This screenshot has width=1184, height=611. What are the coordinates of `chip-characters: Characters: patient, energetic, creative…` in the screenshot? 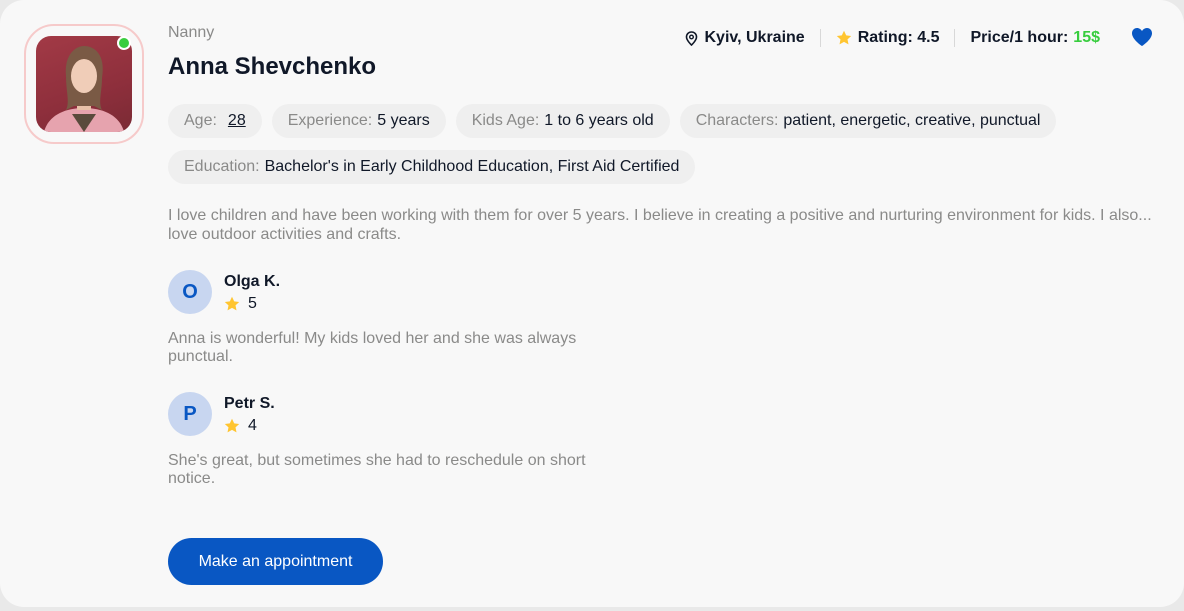 It's located at (868, 121).